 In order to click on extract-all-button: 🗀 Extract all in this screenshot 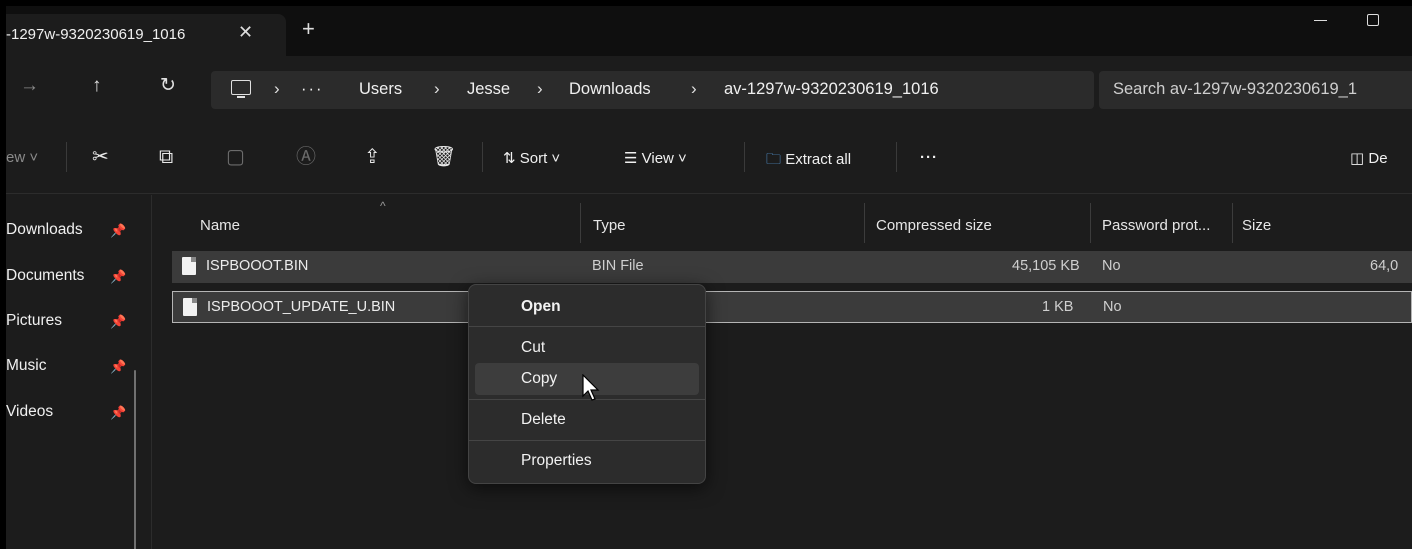, I will do `click(808, 161)`.